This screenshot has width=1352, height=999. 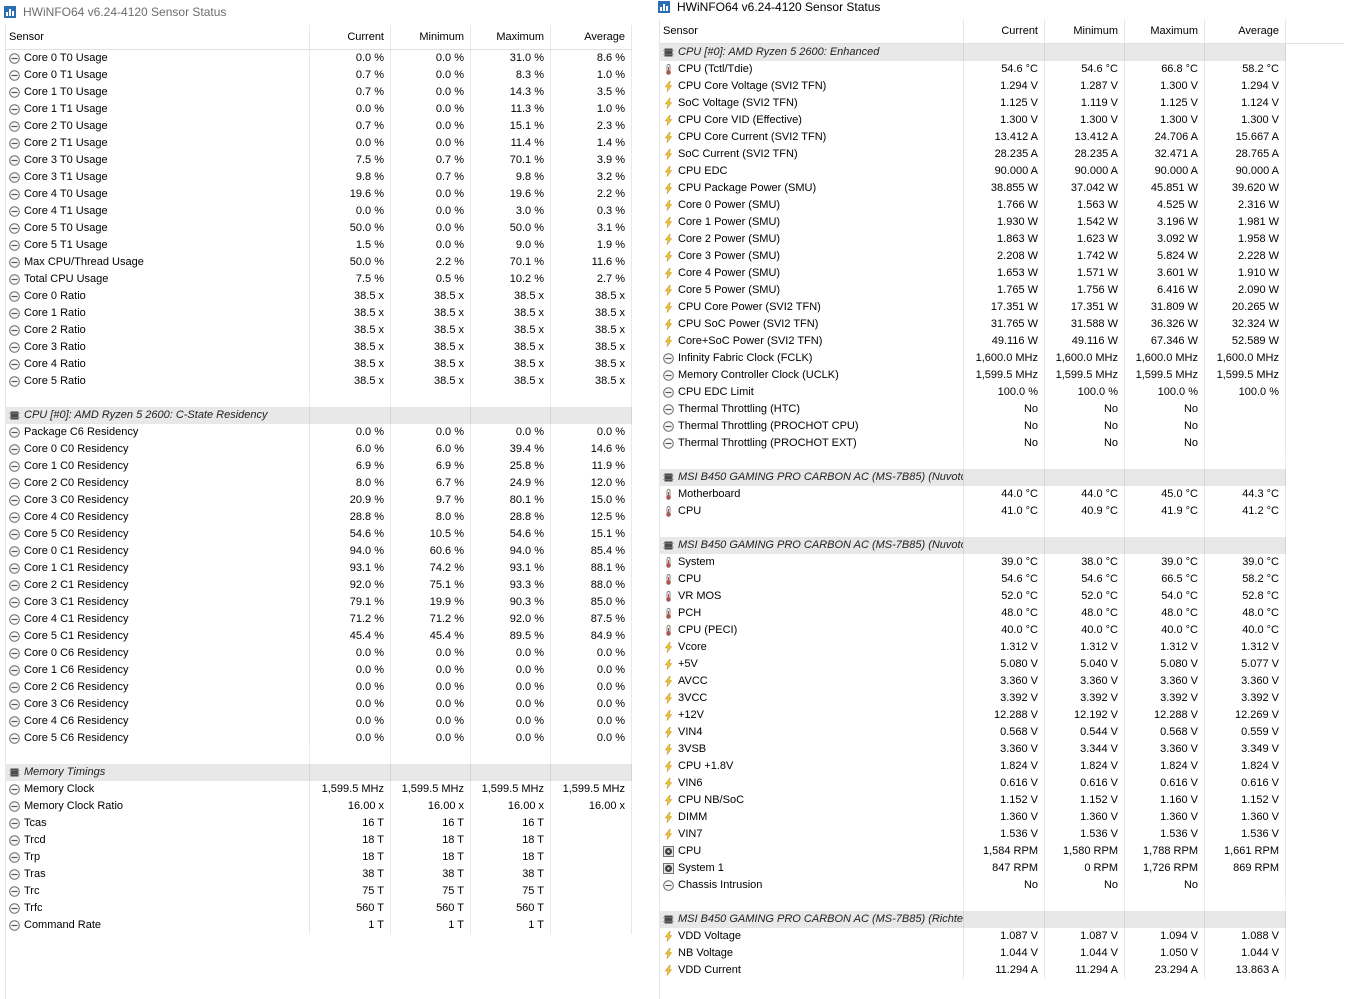 I want to click on sensor-row: AVCC 3.360 V 3.360 V 3.360 V 3.360 V, so click(x=1002, y=681).